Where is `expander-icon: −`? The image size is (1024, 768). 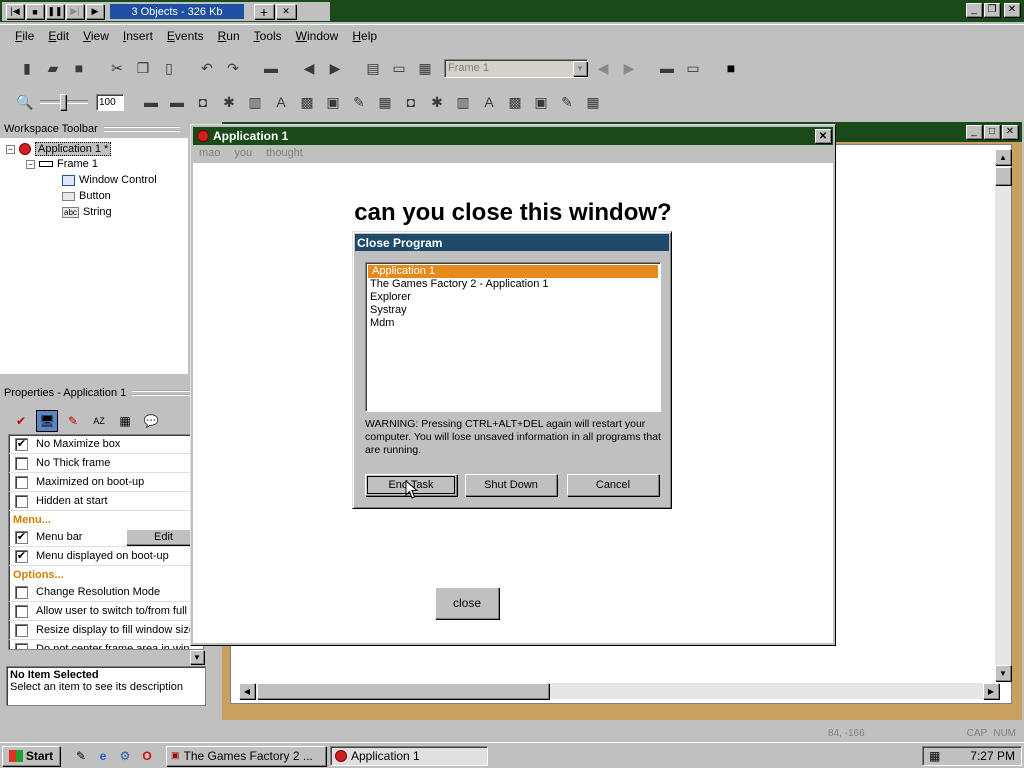 expander-icon: − is located at coordinates (30, 164).